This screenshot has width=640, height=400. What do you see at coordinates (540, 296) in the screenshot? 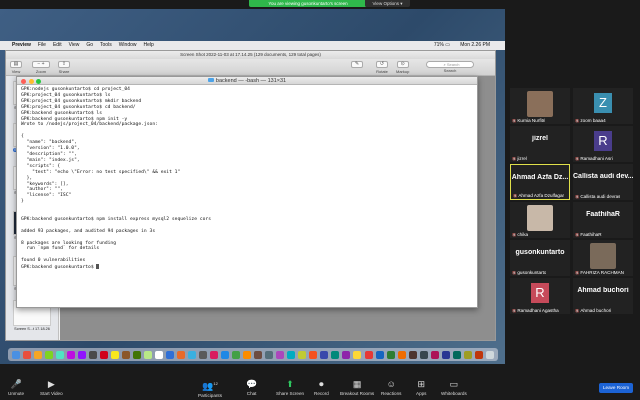
I see `participant-tile: R Ramadhani Agastha` at bounding box center [540, 296].